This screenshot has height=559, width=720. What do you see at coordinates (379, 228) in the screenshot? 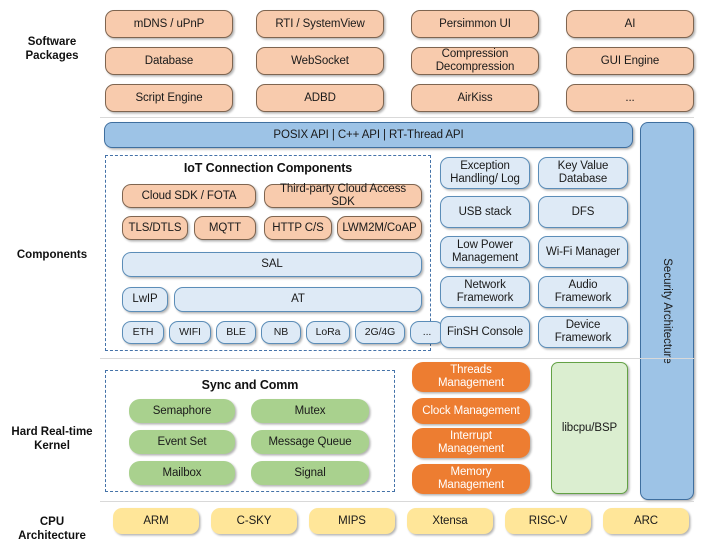
I see `iot-protocol-box: LWM2M/CoAP` at bounding box center [379, 228].